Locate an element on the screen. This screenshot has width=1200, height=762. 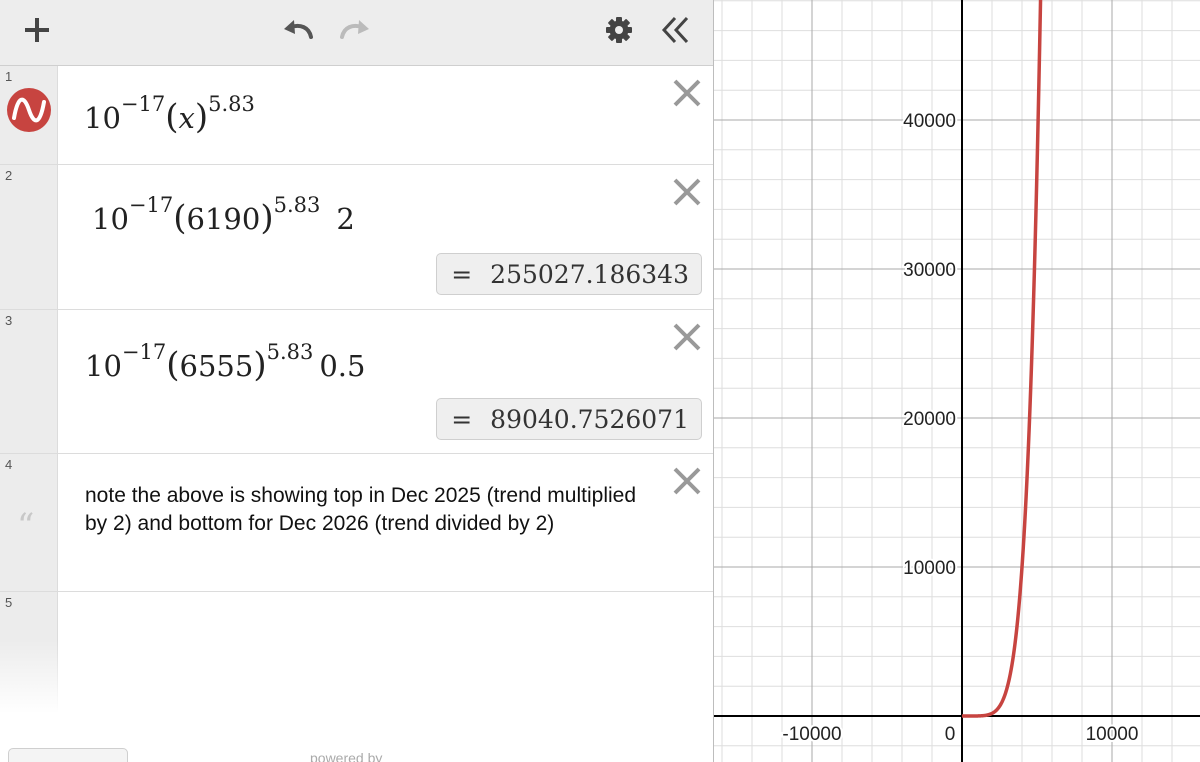
row-gutter: 1 is located at coordinates (29, 115).